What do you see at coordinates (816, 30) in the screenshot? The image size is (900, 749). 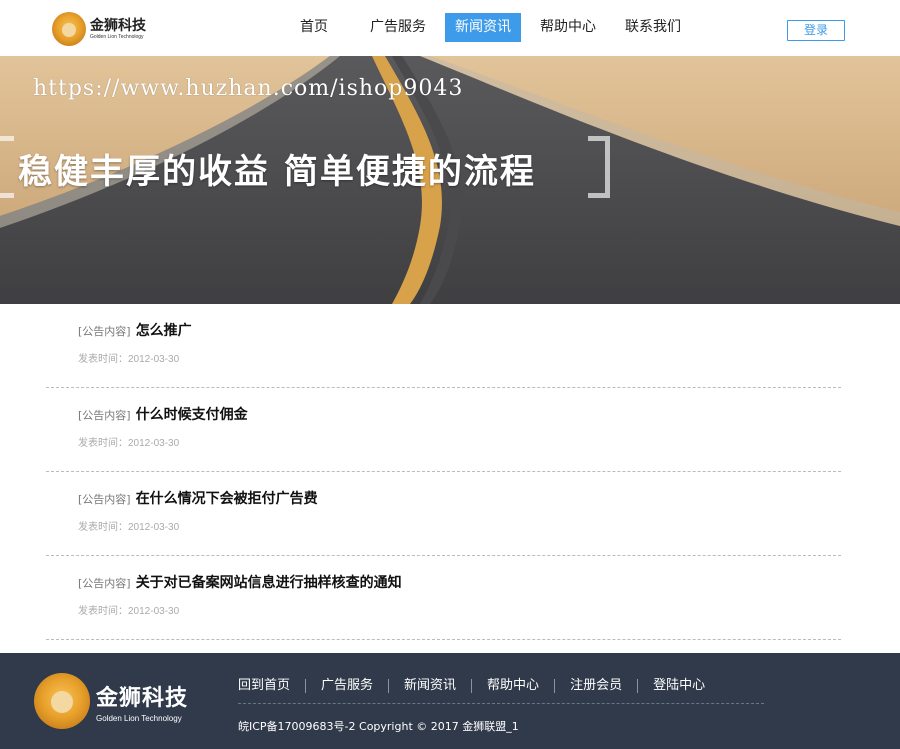 I see `login-button: 登录` at bounding box center [816, 30].